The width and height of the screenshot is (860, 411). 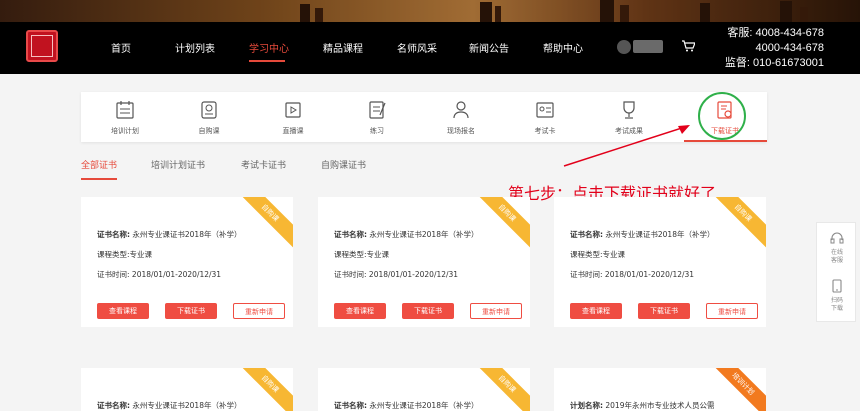 I want to click on menu-label: 自购课, so click(x=209, y=131).